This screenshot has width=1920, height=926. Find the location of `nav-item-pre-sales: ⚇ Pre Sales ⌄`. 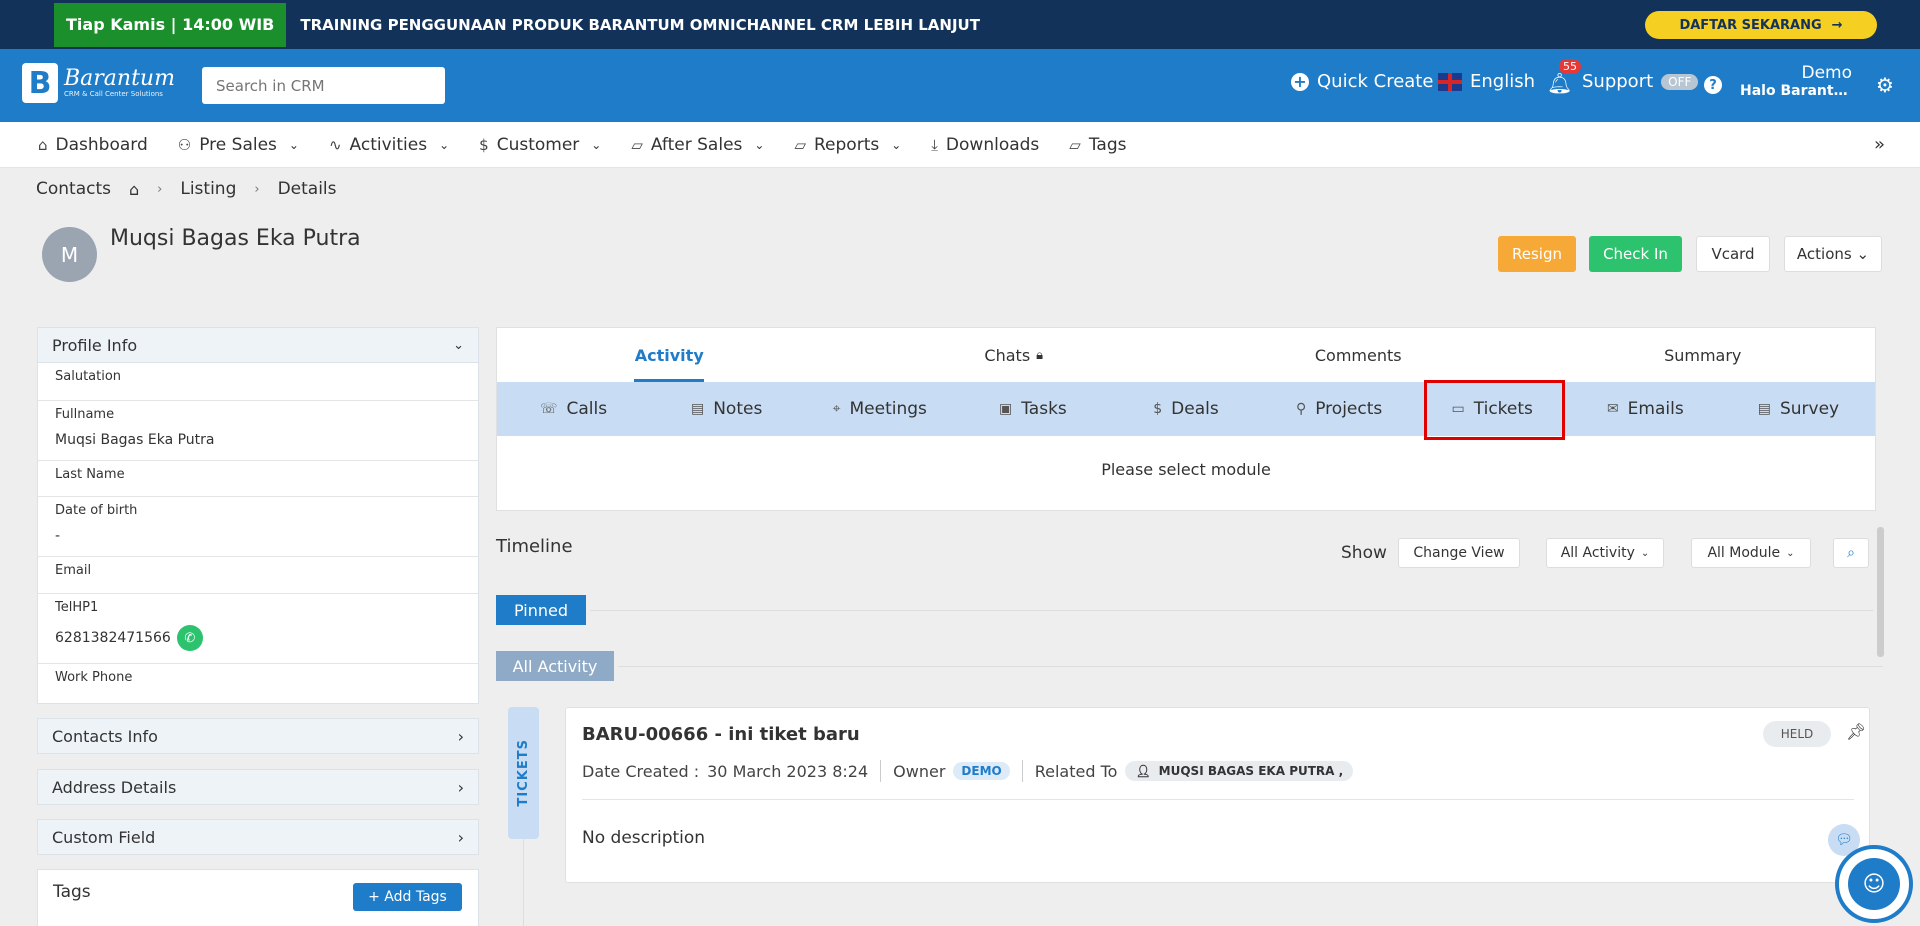

nav-item-pre-sales: ⚇ Pre Sales ⌄ is located at coordinates (238, 145).